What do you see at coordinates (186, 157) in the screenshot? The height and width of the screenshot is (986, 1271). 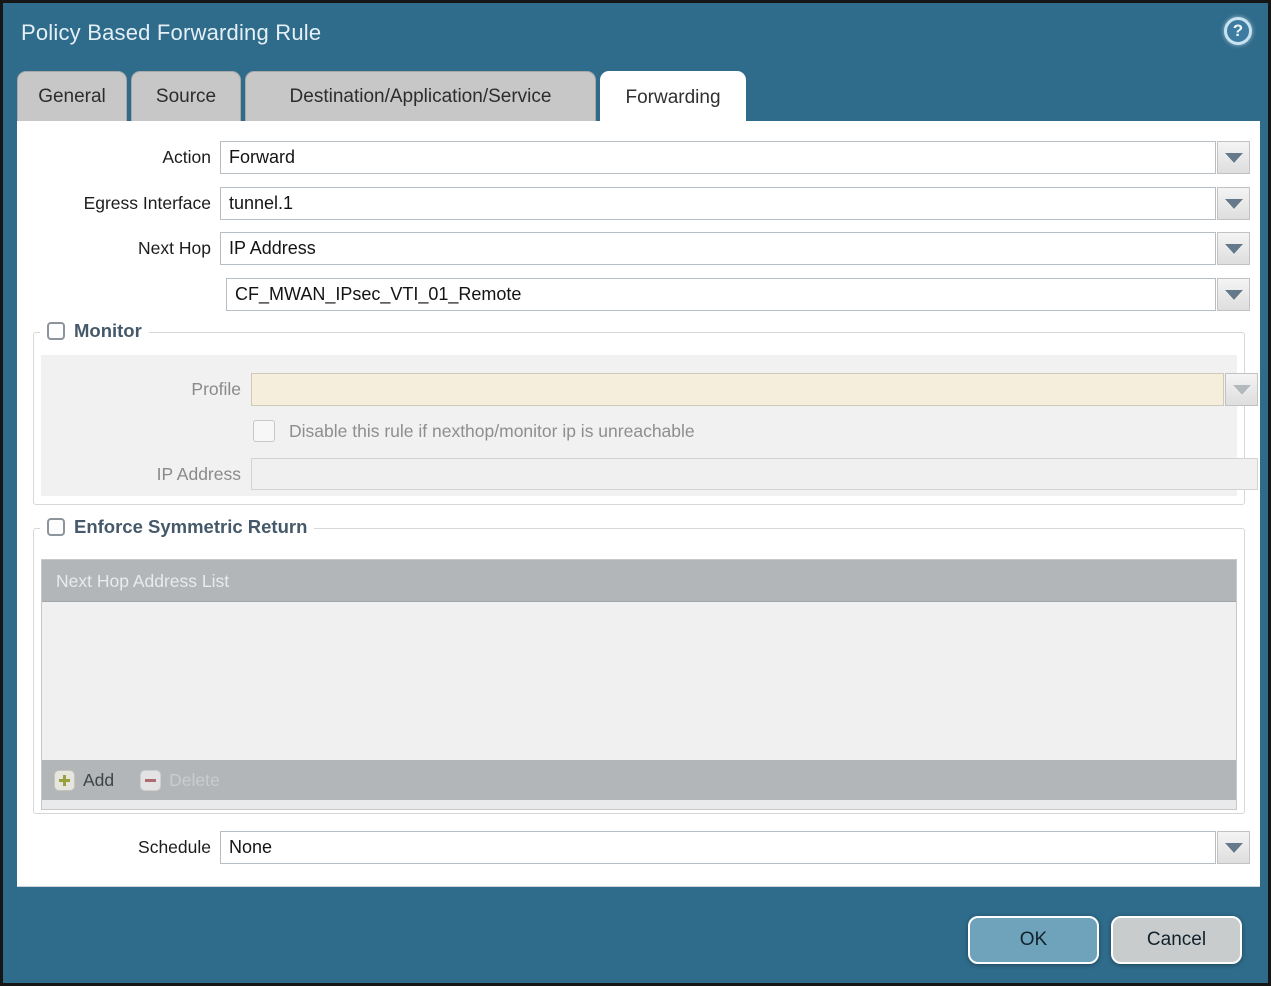 I see `action-label: Action` at bounding box center [186, 157].